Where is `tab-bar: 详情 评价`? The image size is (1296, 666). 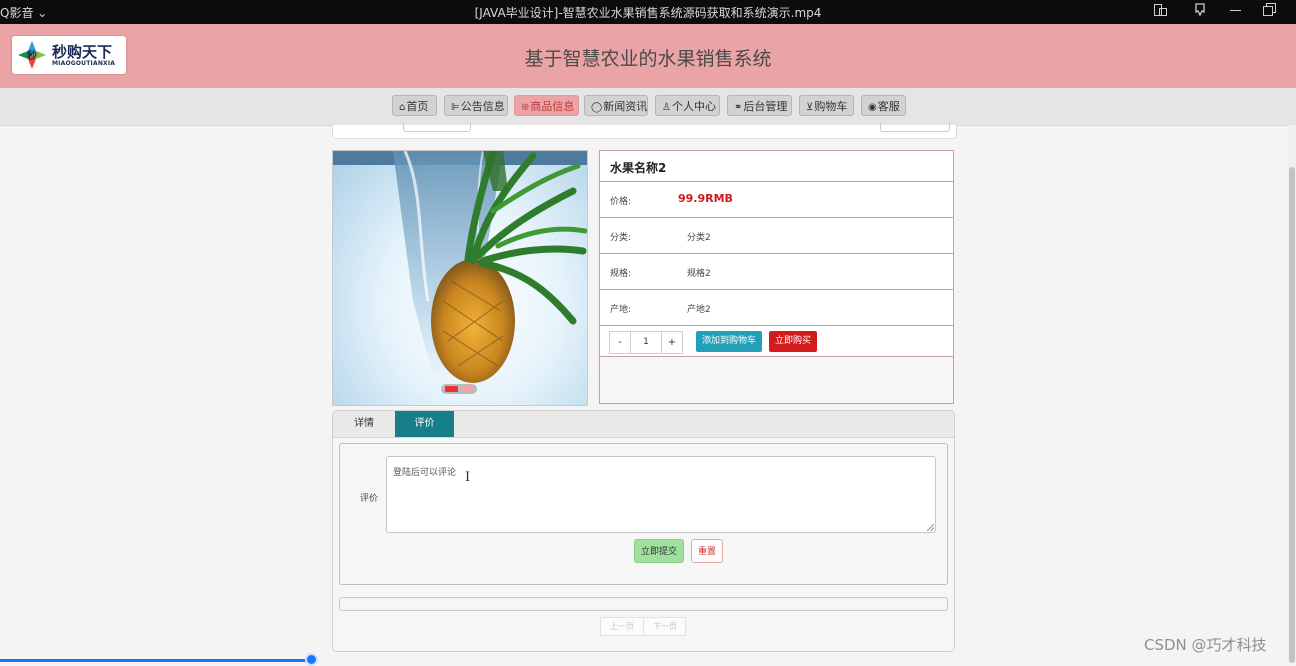 tab-bar: 详情 评价 is located at coordinates (643, 424).